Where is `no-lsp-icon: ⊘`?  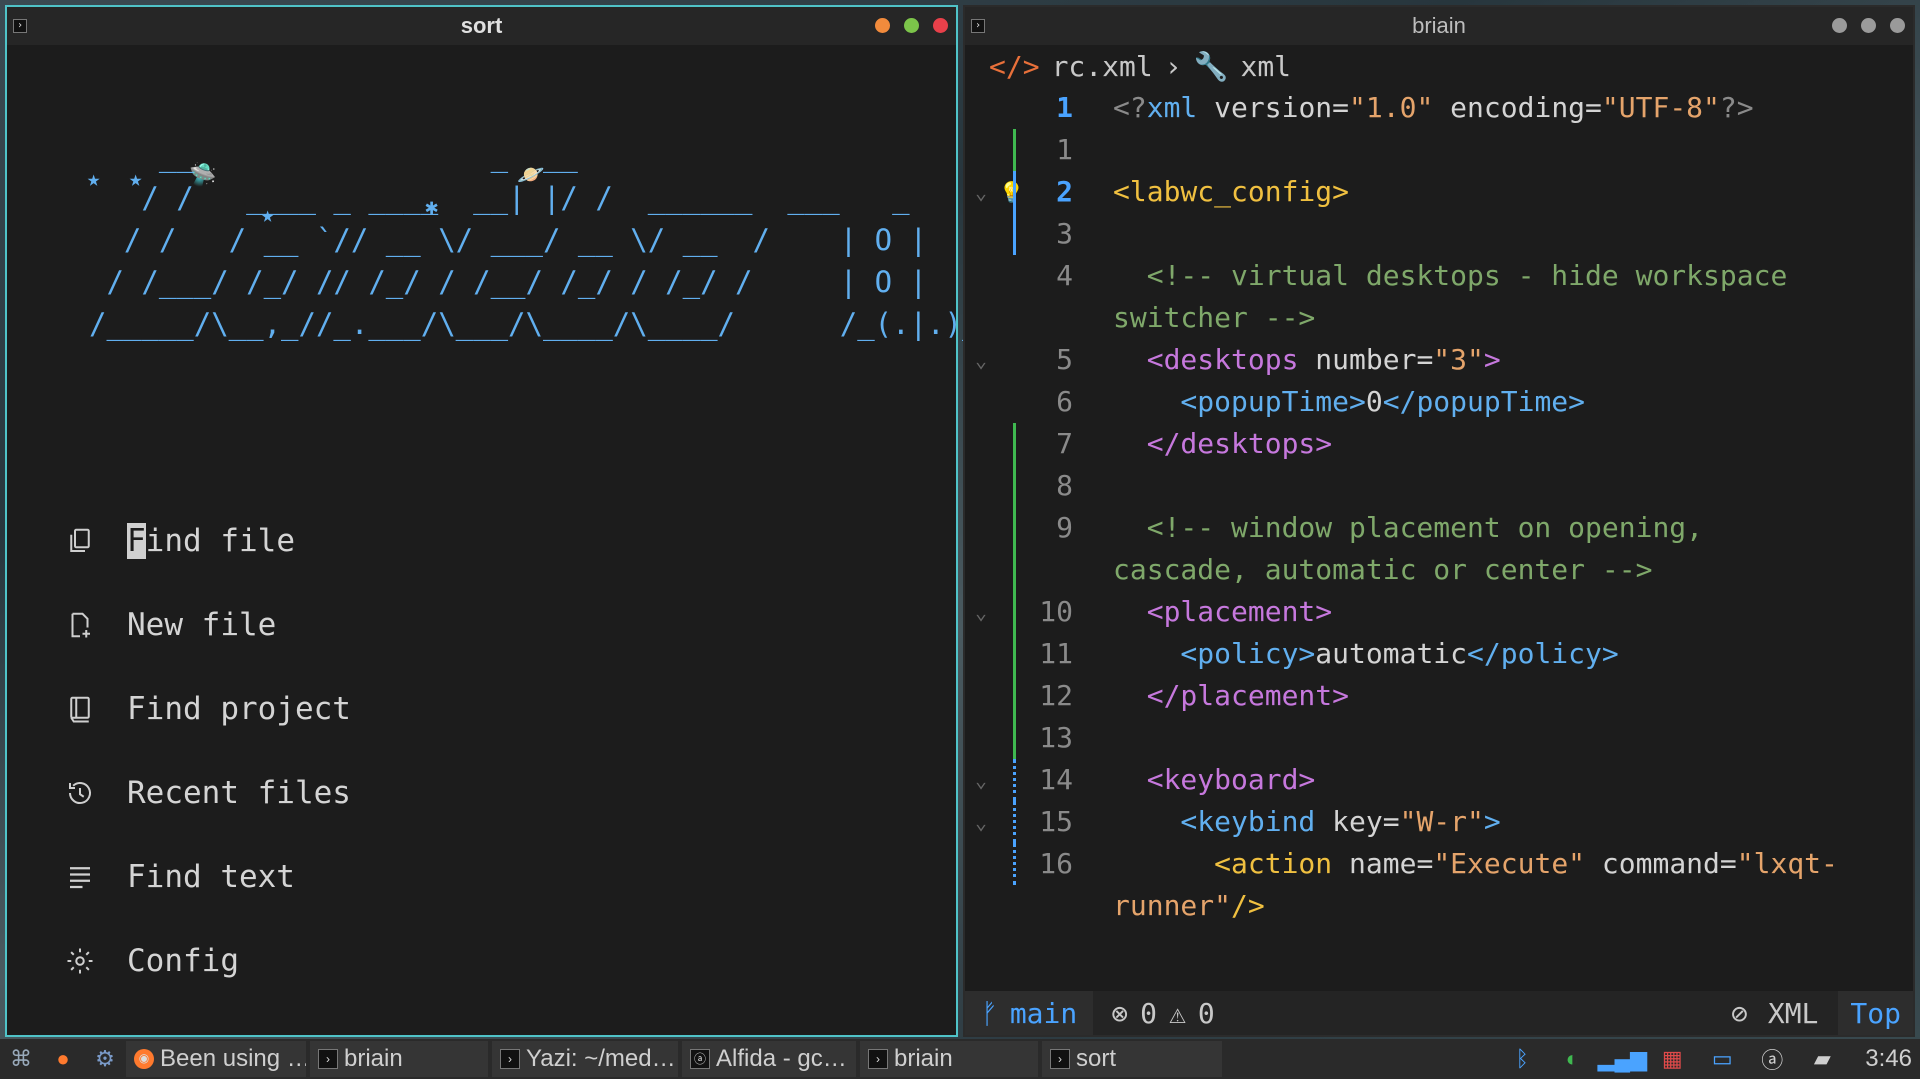 no-lsp-icon: ⊘ is located at coordinates (1739, 1013).